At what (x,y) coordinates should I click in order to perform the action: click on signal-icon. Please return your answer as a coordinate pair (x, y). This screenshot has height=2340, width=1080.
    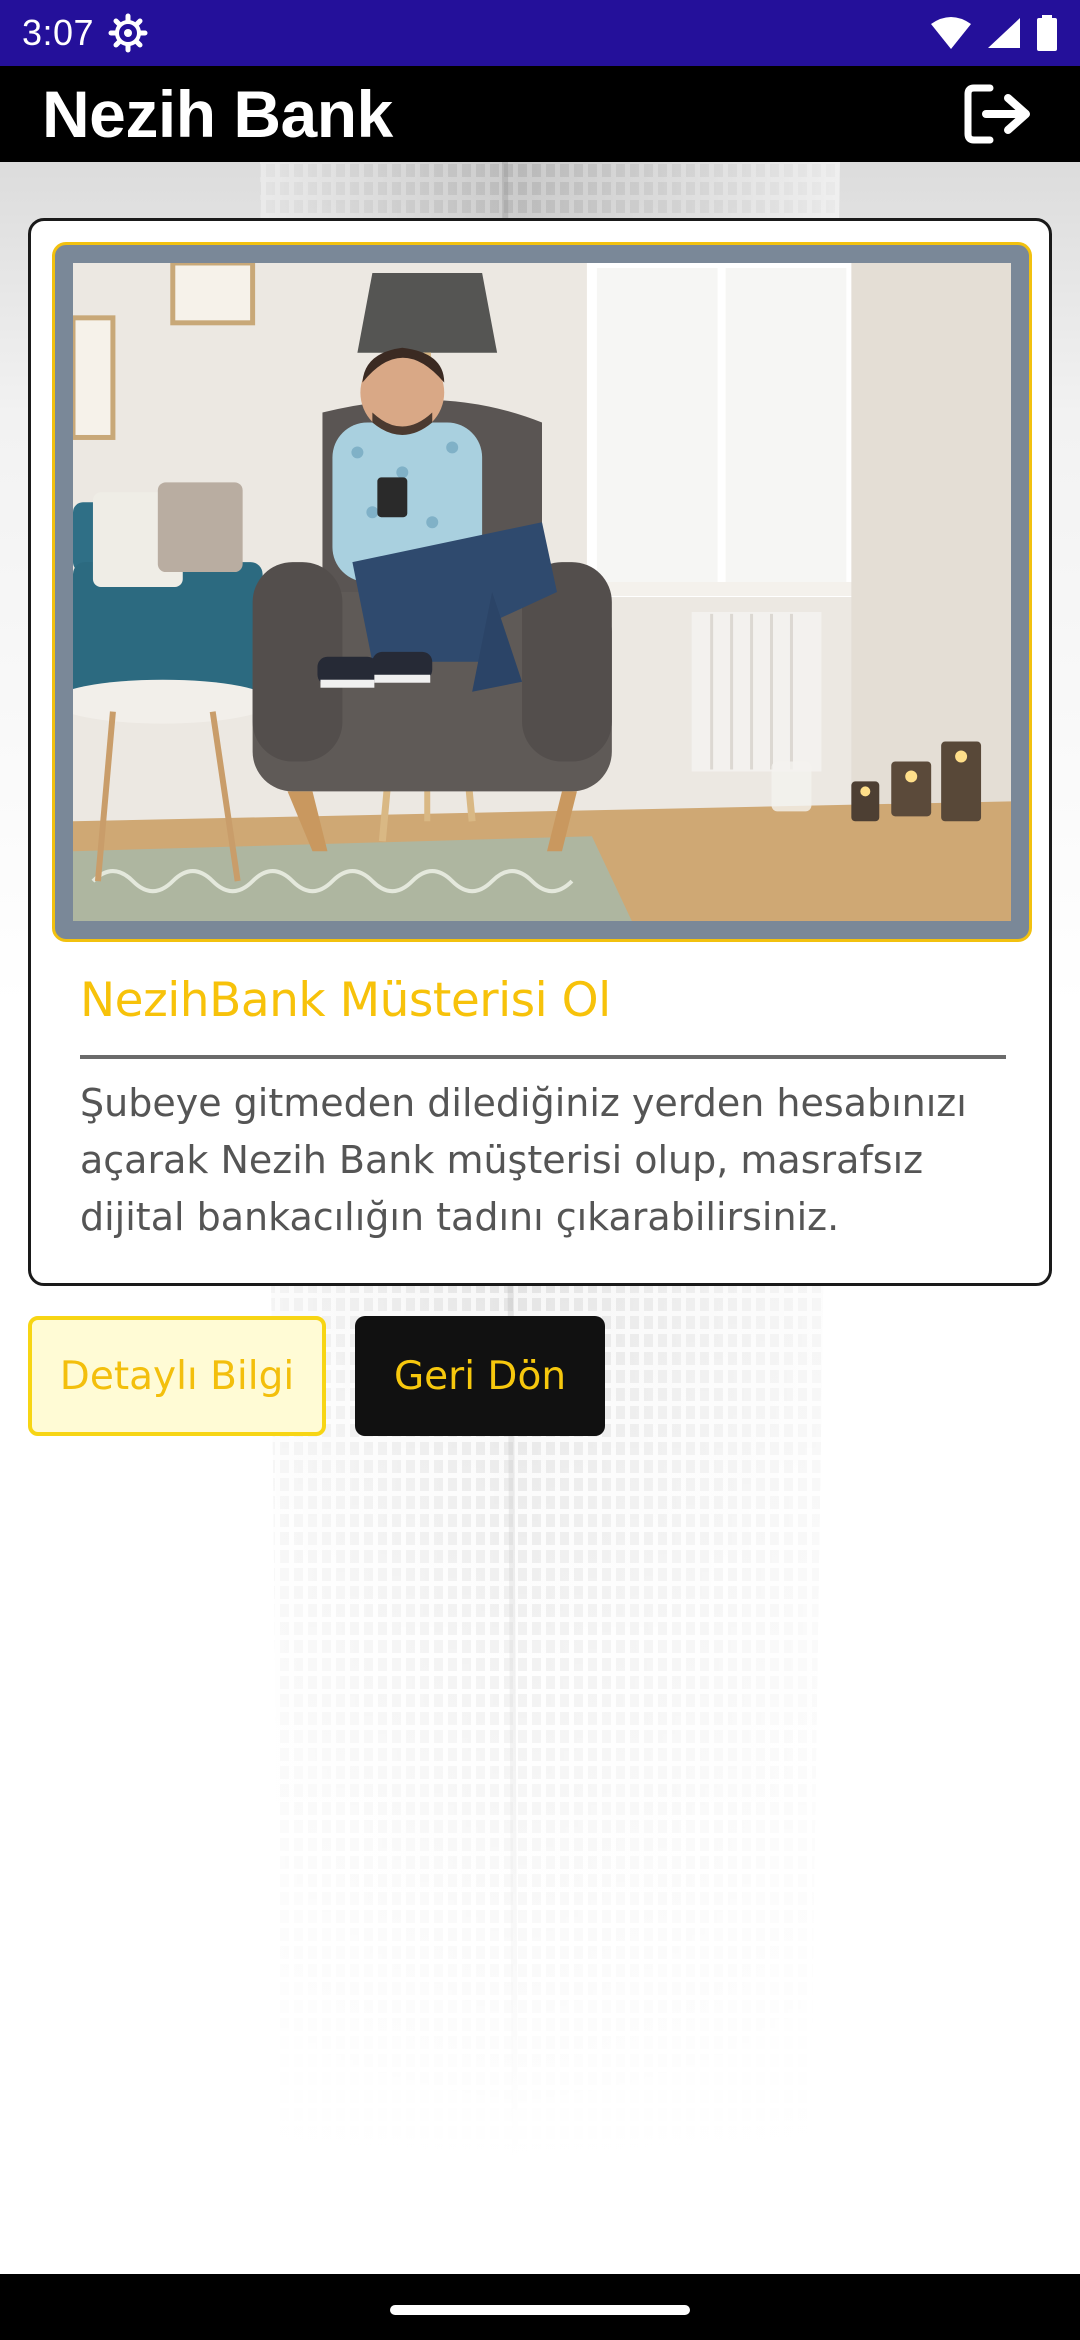
    Looking at the image, I should click on (1004, 33).